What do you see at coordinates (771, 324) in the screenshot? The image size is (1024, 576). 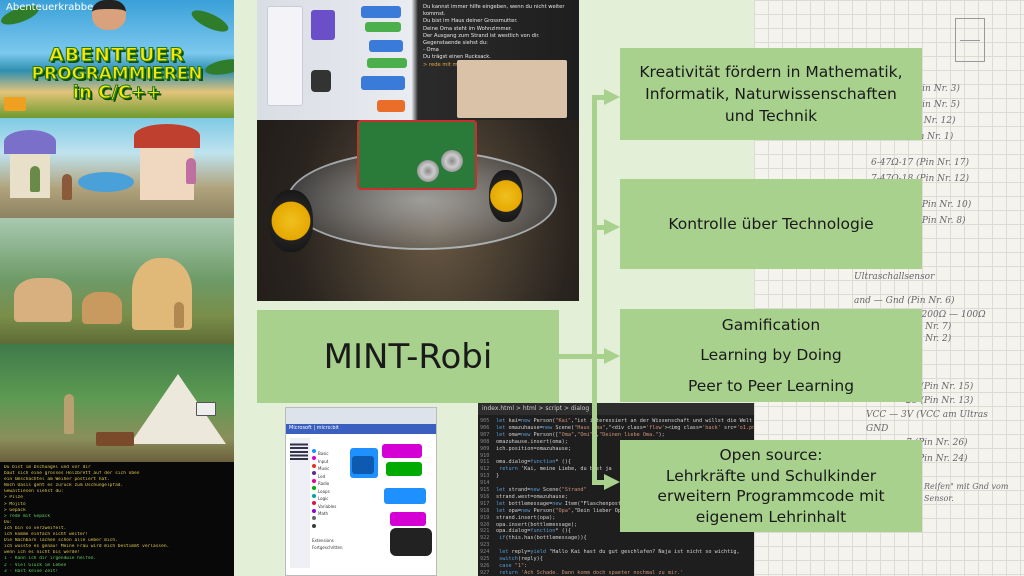 I see `box-line: Gamification` at bounding box center [771, 324].